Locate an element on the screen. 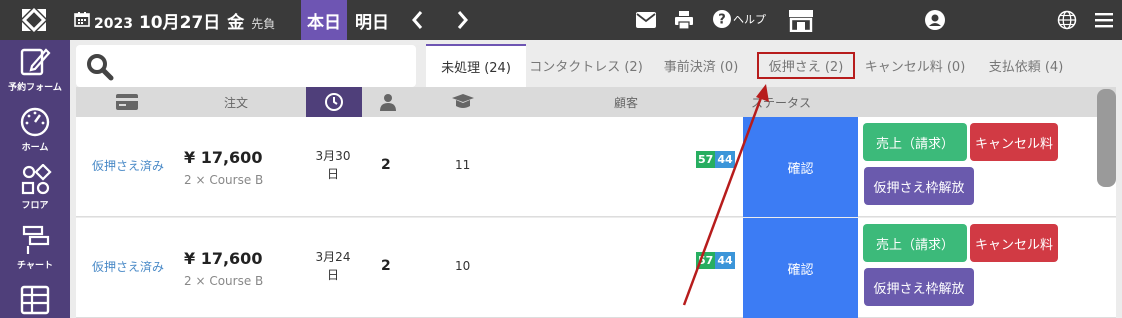 This screenshot has width=1122, height=318. date-weekday: 金 is located at coordinates (236, 23).